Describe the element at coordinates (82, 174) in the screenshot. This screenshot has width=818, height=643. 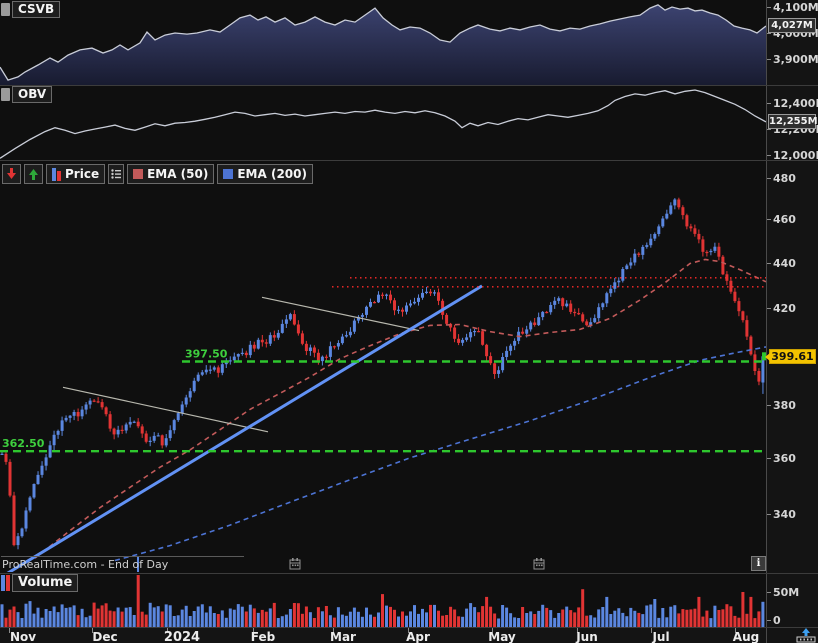
I see `price-chip-label: Price` at that location.